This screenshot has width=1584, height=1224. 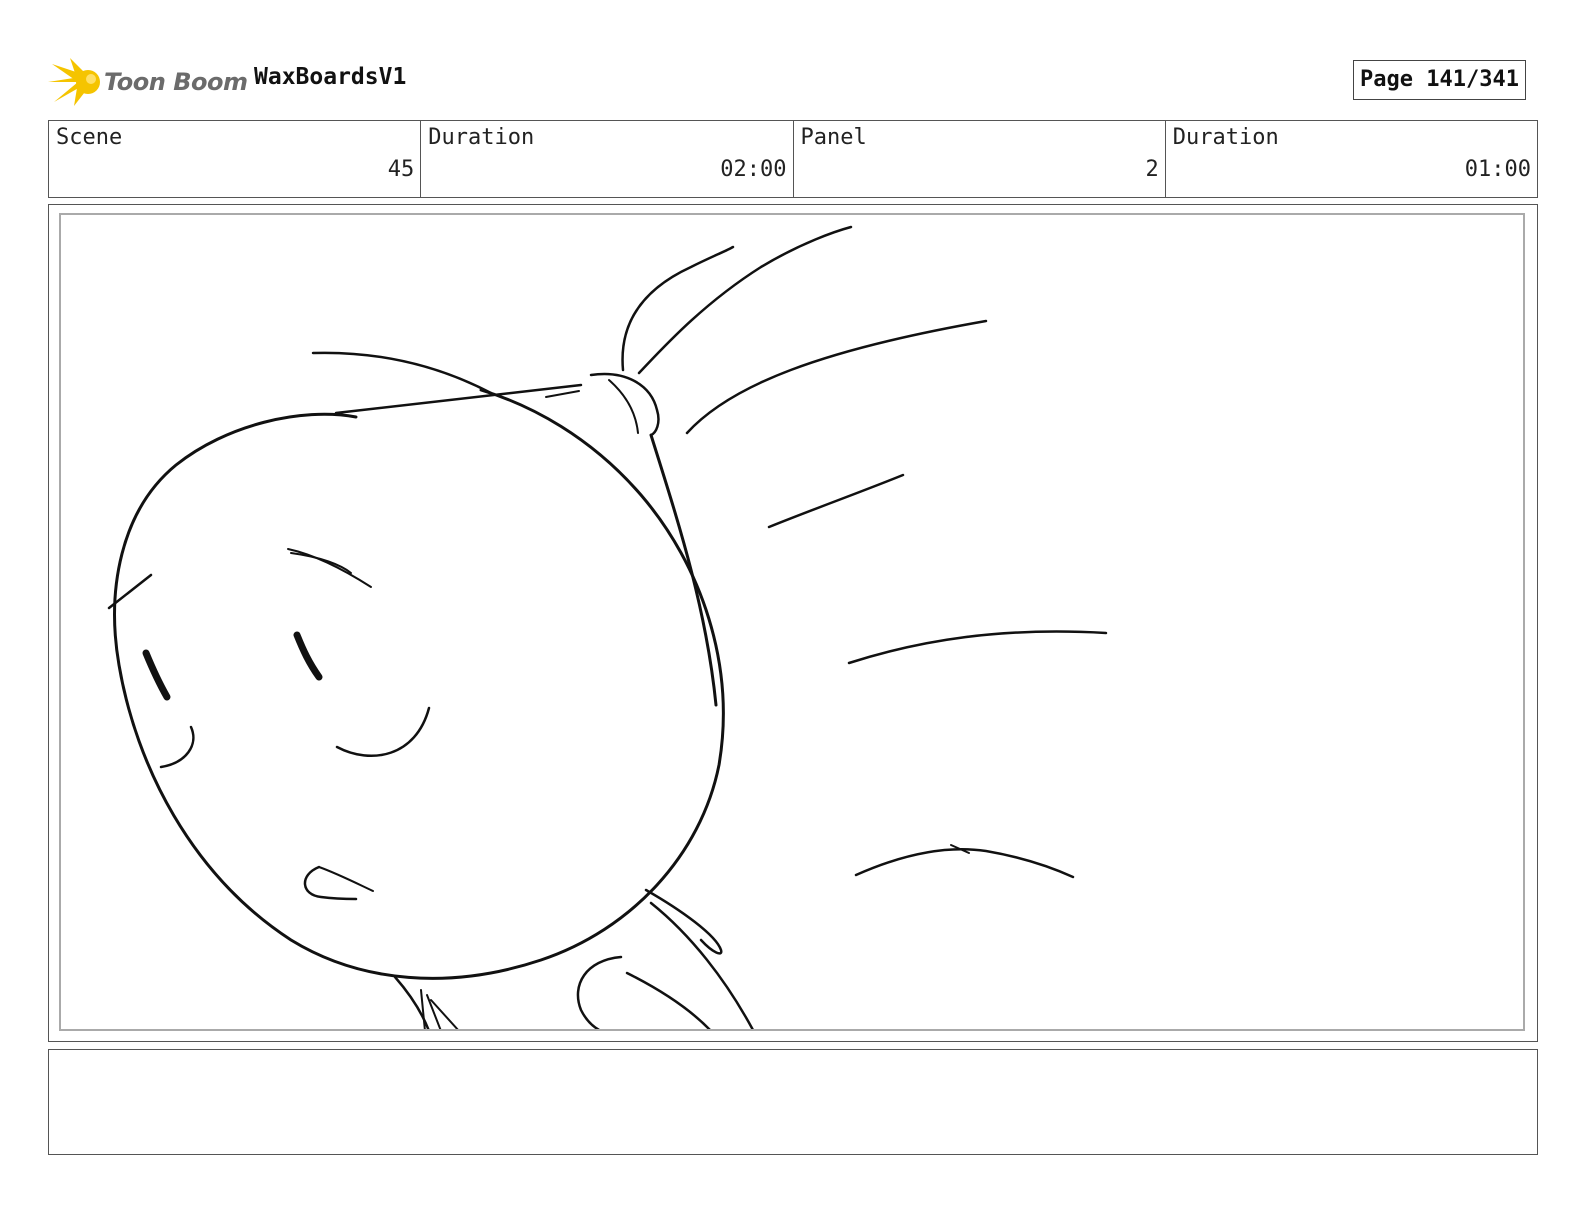 I want to click on body-stroke, so click(x=701, y=965).